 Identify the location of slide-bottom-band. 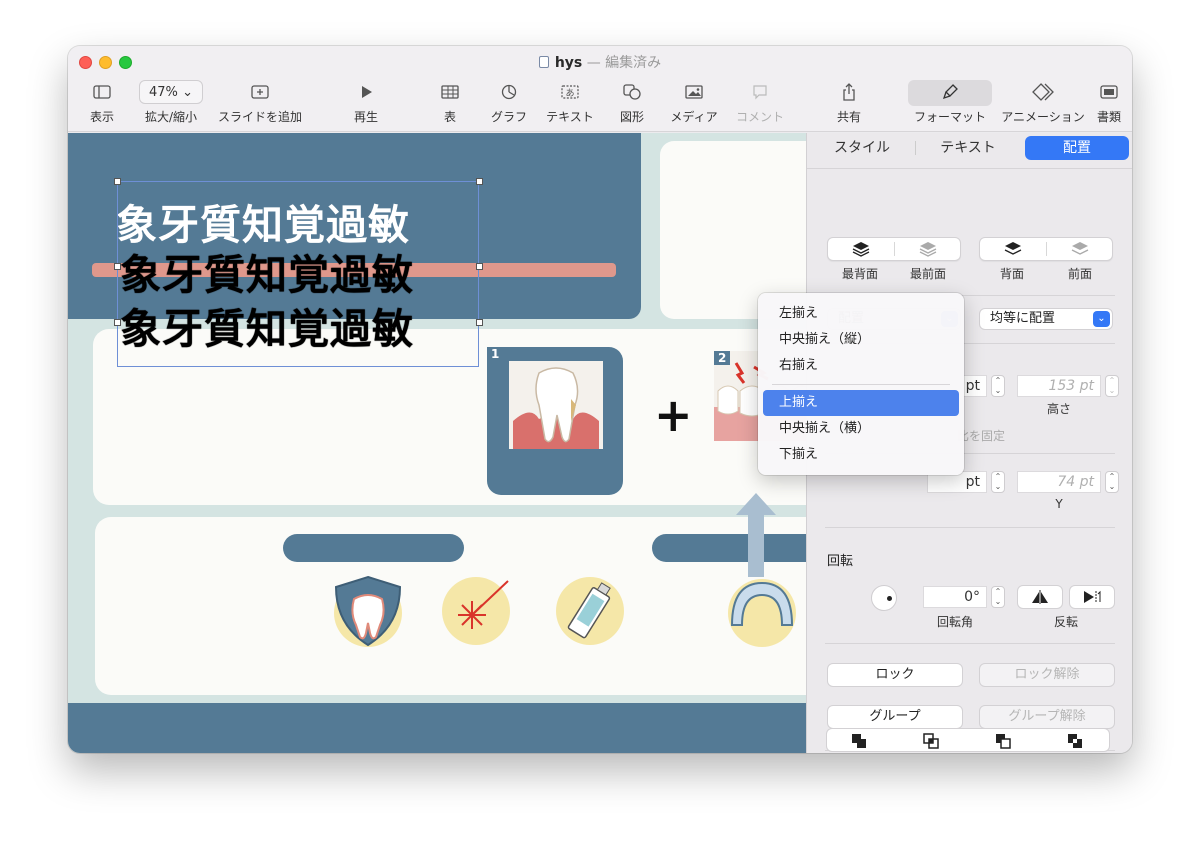
(437, 728).